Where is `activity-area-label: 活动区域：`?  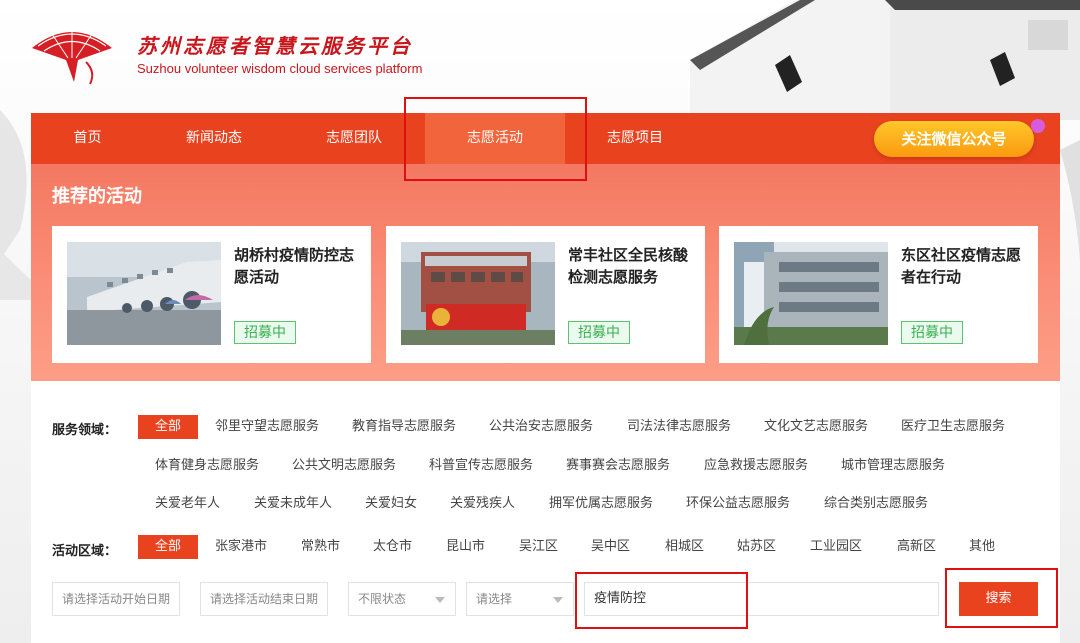 activity-area-label: 活动区域： is located at coordinates (85, 551).